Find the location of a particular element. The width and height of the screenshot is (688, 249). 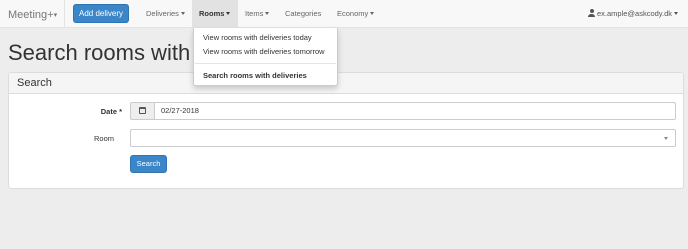

nav-economy-label: Economy is located at coordinates (353, 13).